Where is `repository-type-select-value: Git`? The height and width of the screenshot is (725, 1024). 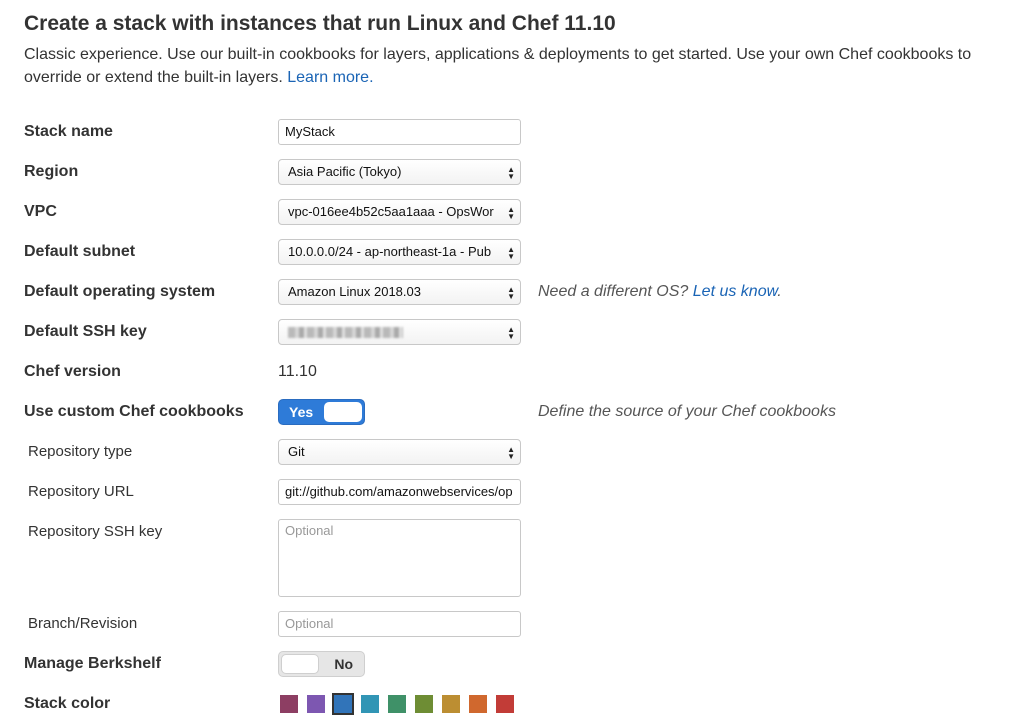
repository-type-select-value: Git is located at coordinates (296, 451).